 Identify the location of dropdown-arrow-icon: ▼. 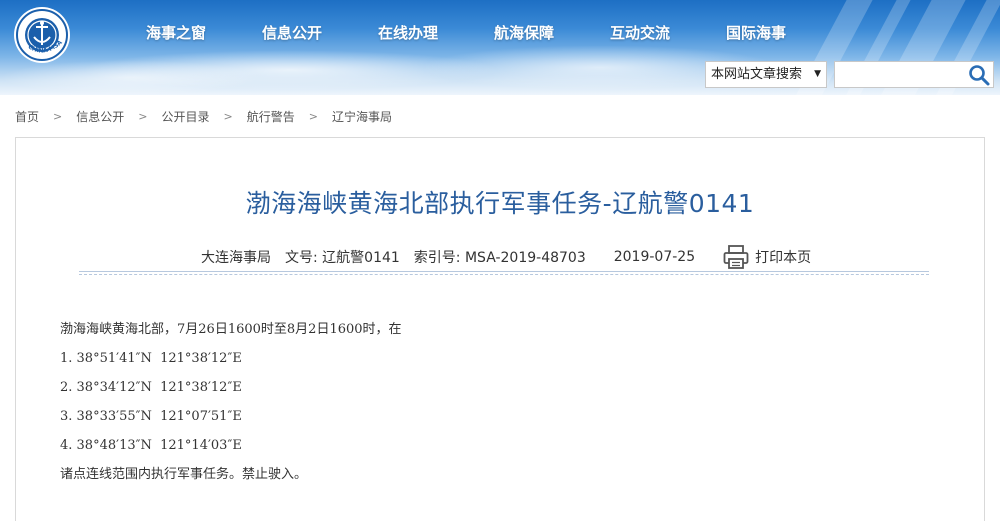
(817, 74).